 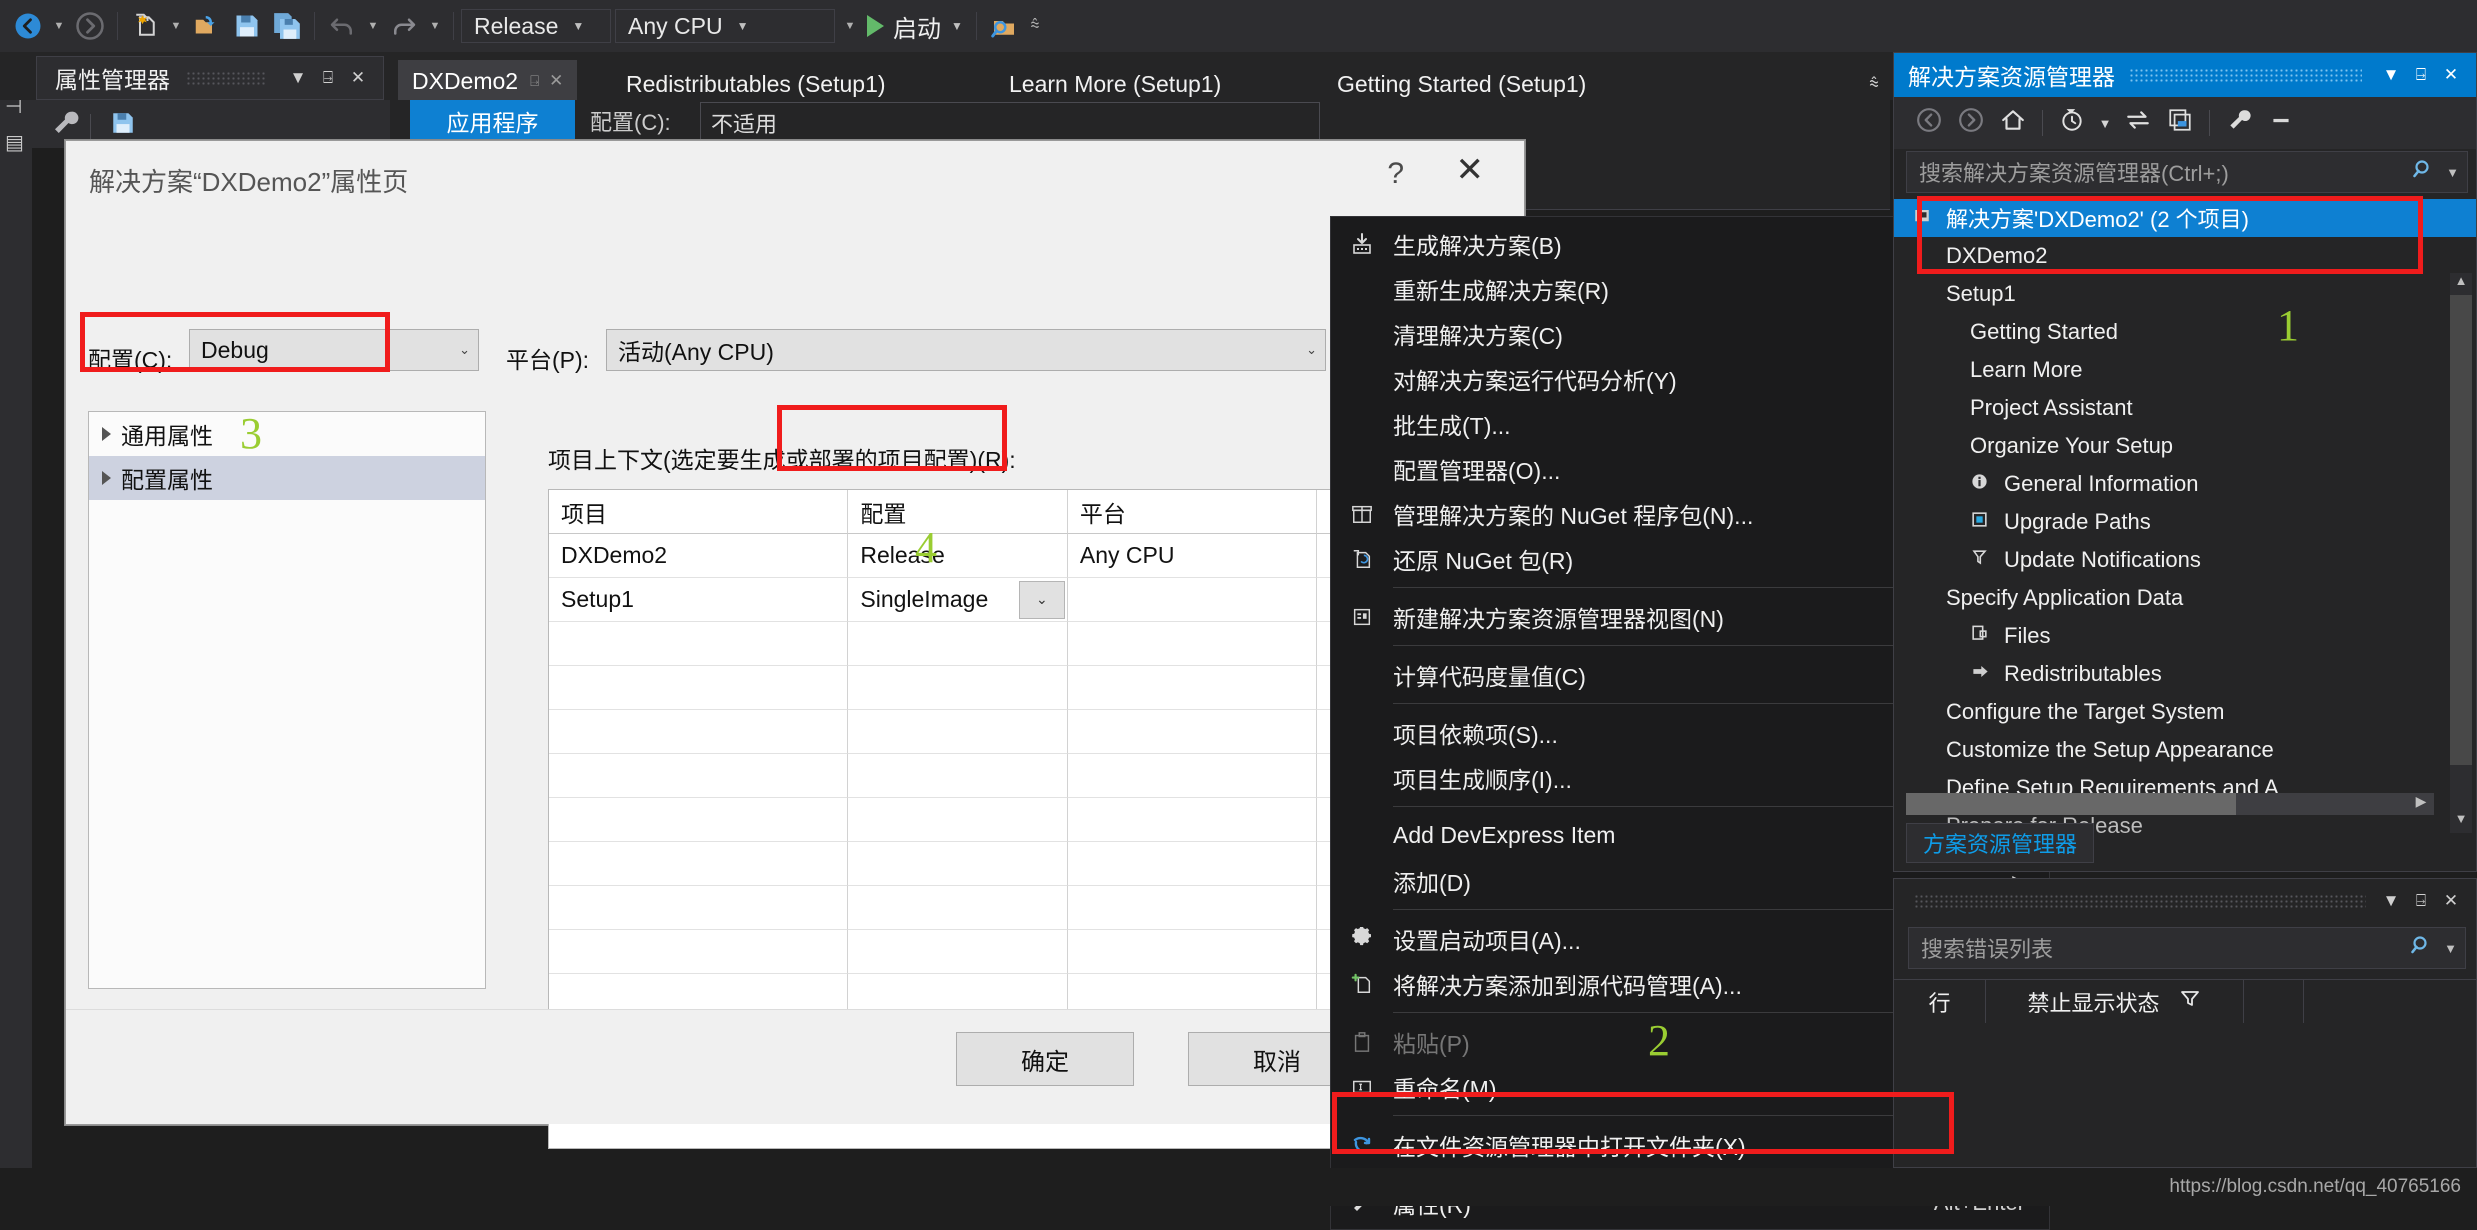 I want to click on new-item-dropdown-icon: ▼, so click(x=176, y=26).